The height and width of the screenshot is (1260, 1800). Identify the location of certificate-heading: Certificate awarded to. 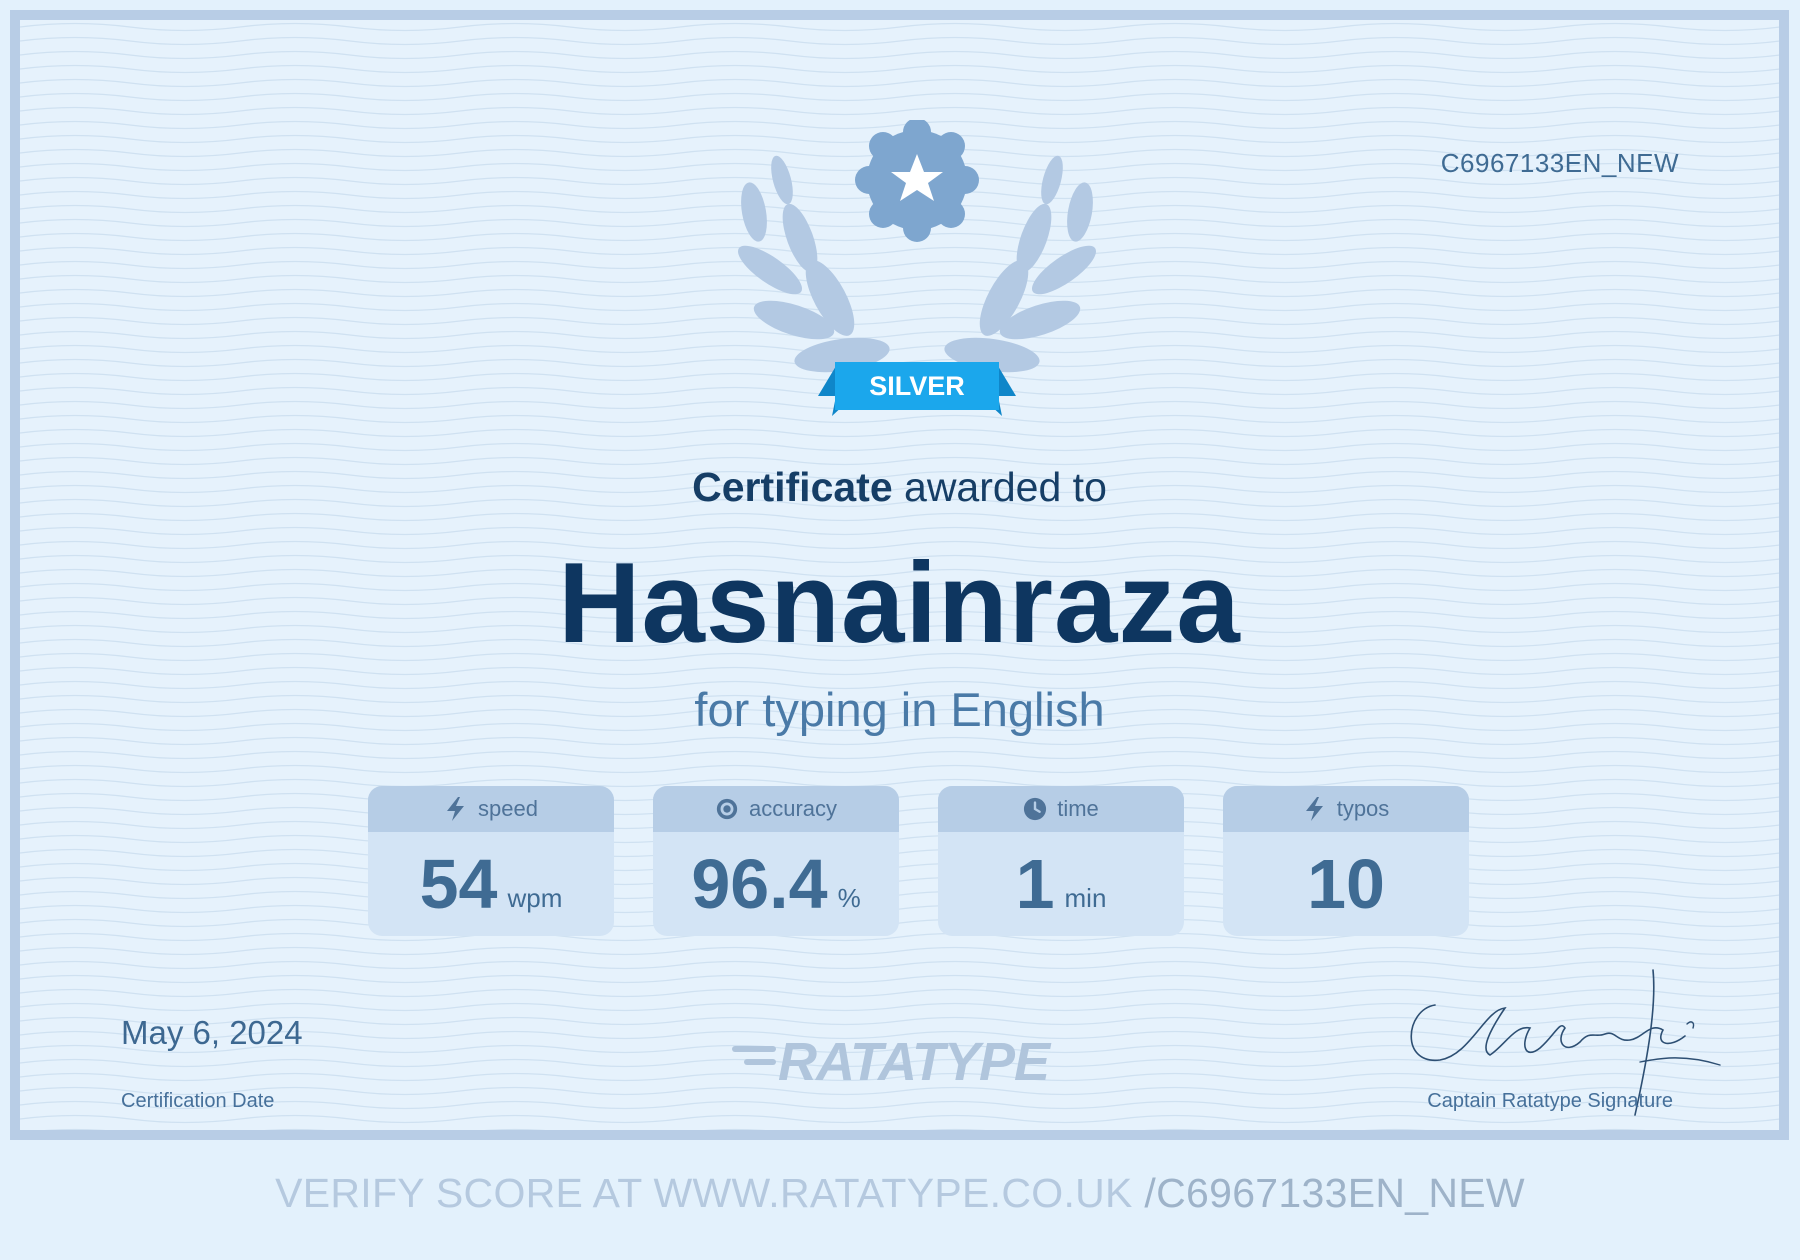
(899, 487).